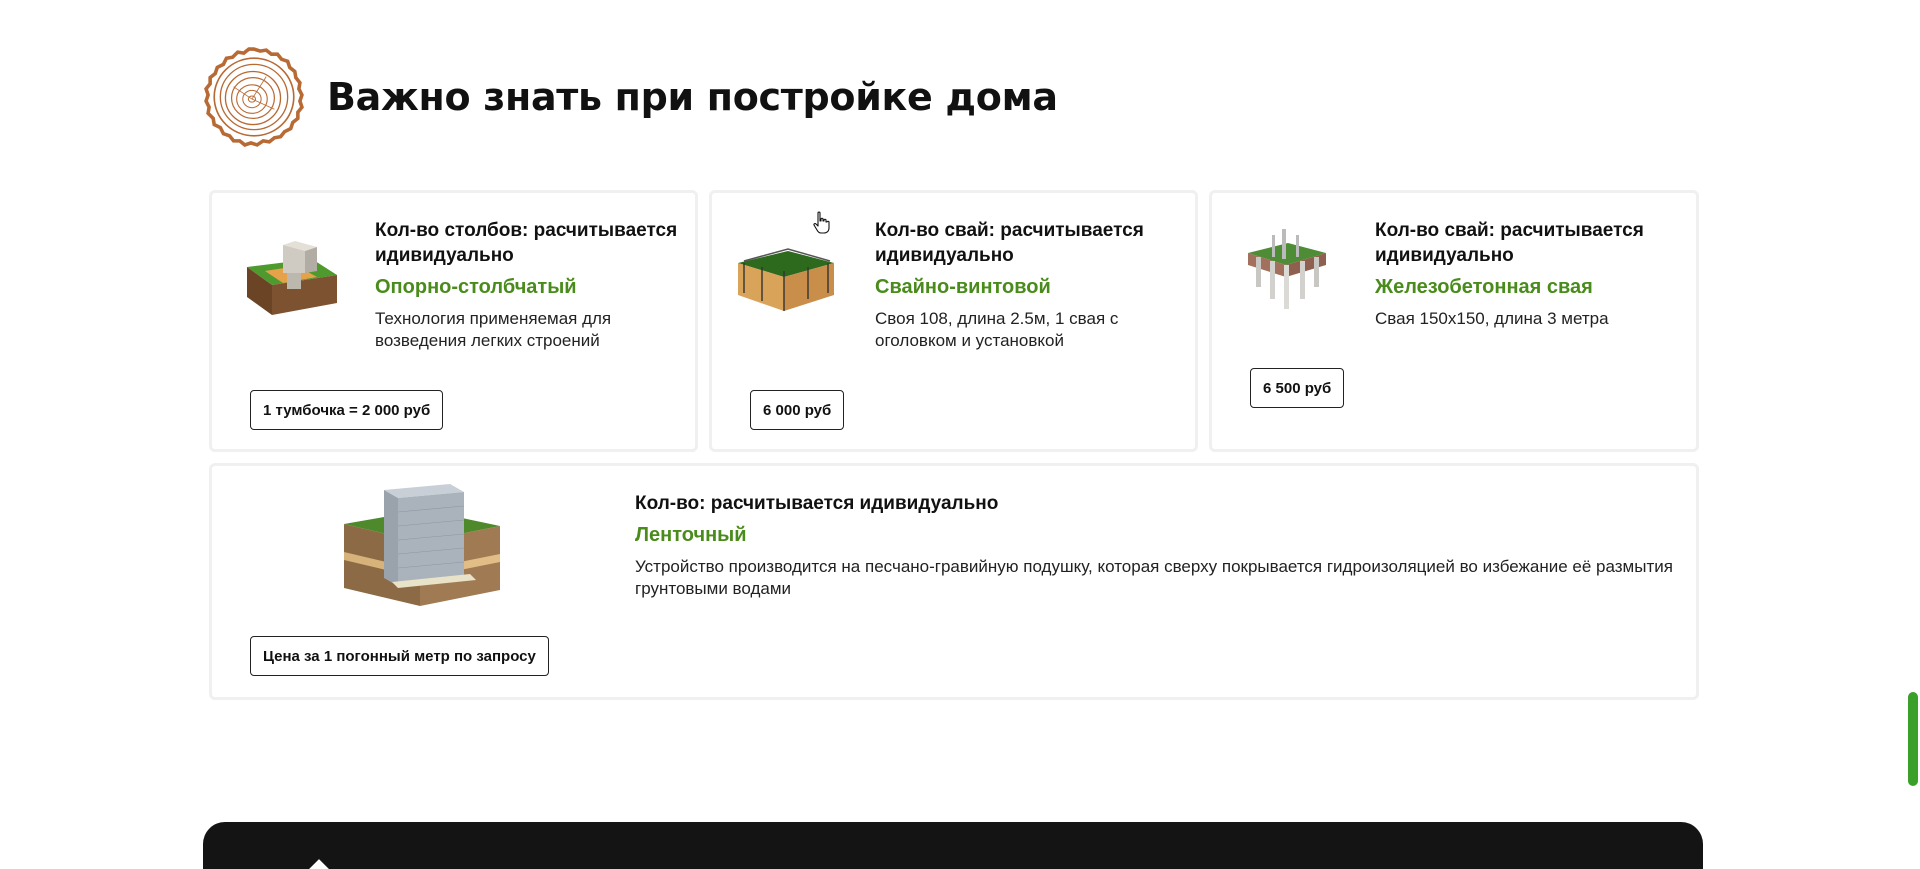 The width and height of the screenshot is (1920, 869). I want to click on price-button: 6 500 руб, so click(1297, 388).